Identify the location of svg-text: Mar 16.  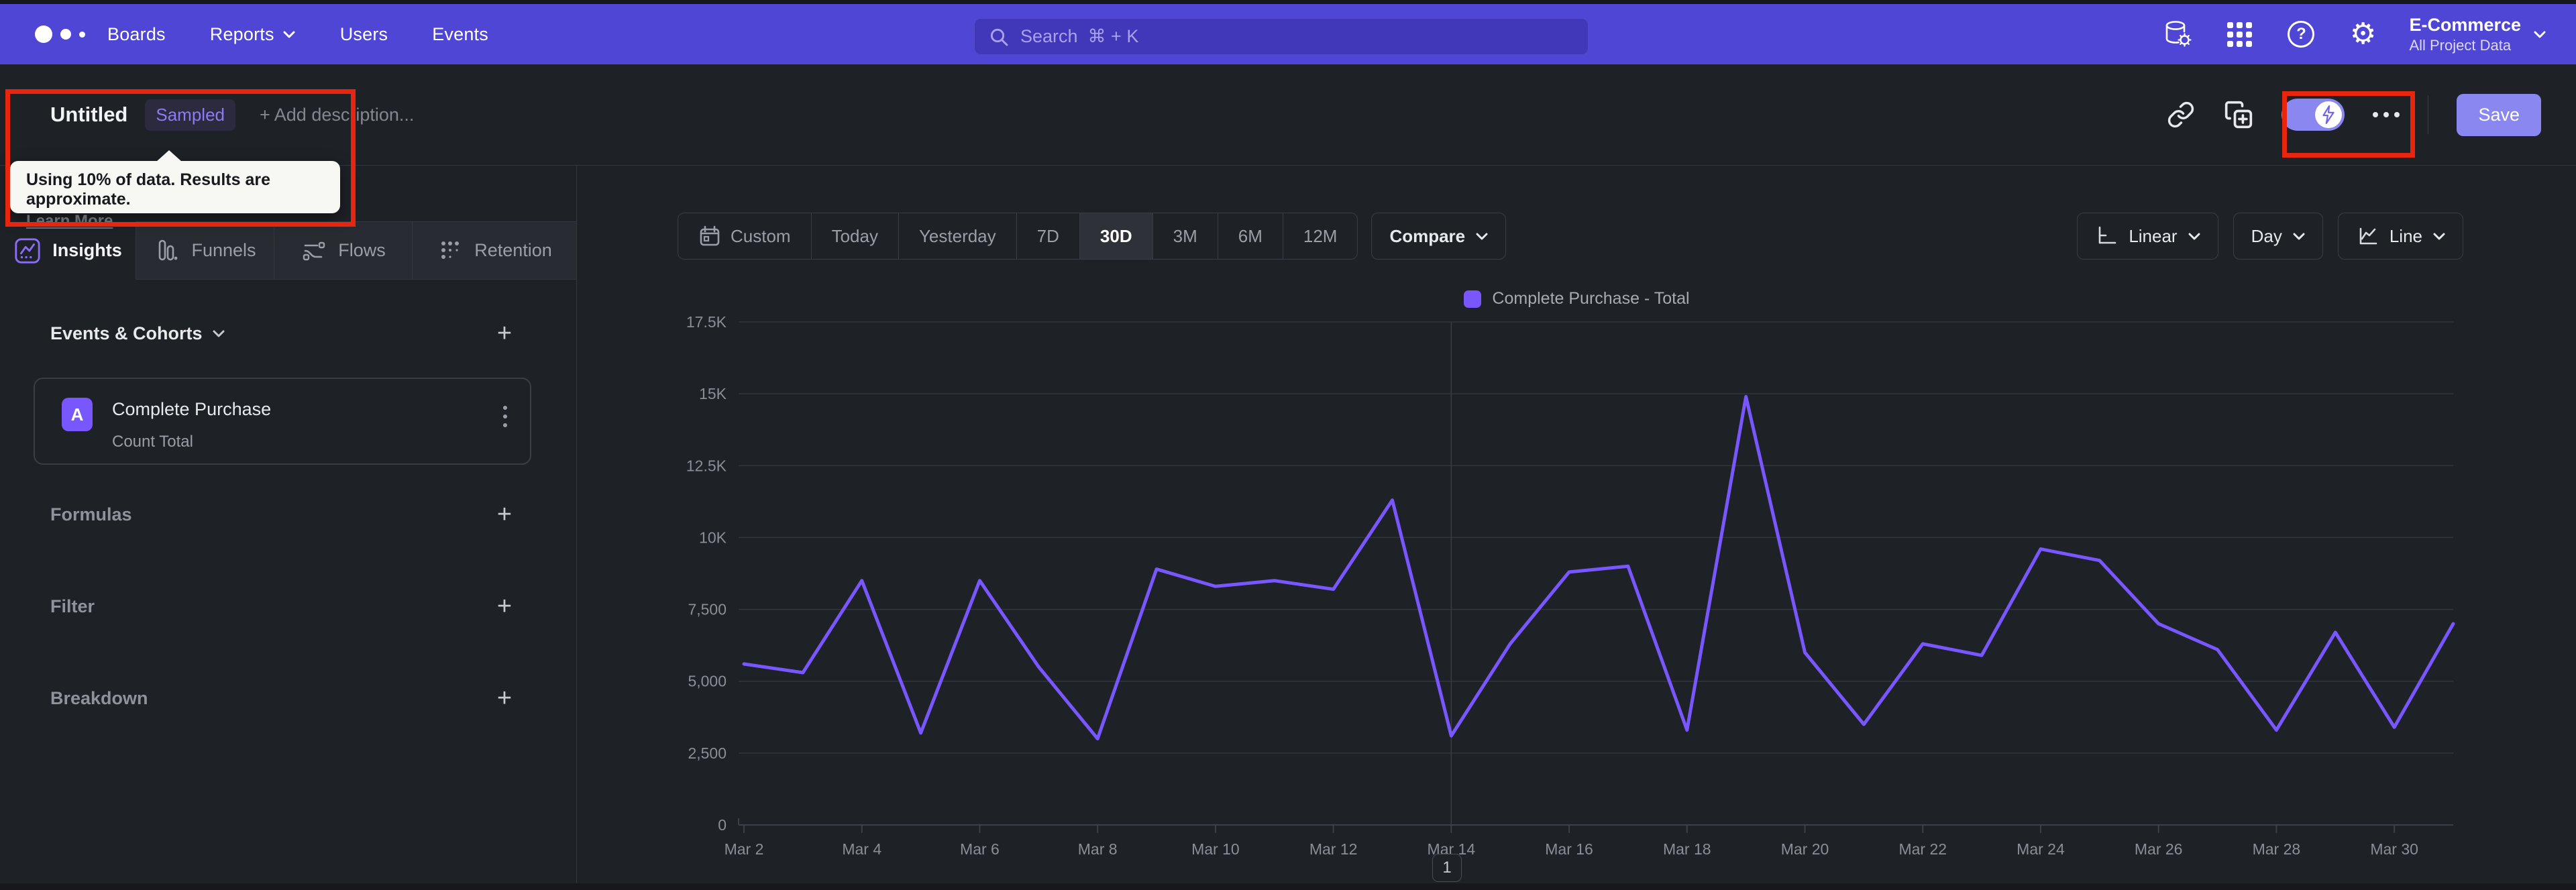
(1569, 849).